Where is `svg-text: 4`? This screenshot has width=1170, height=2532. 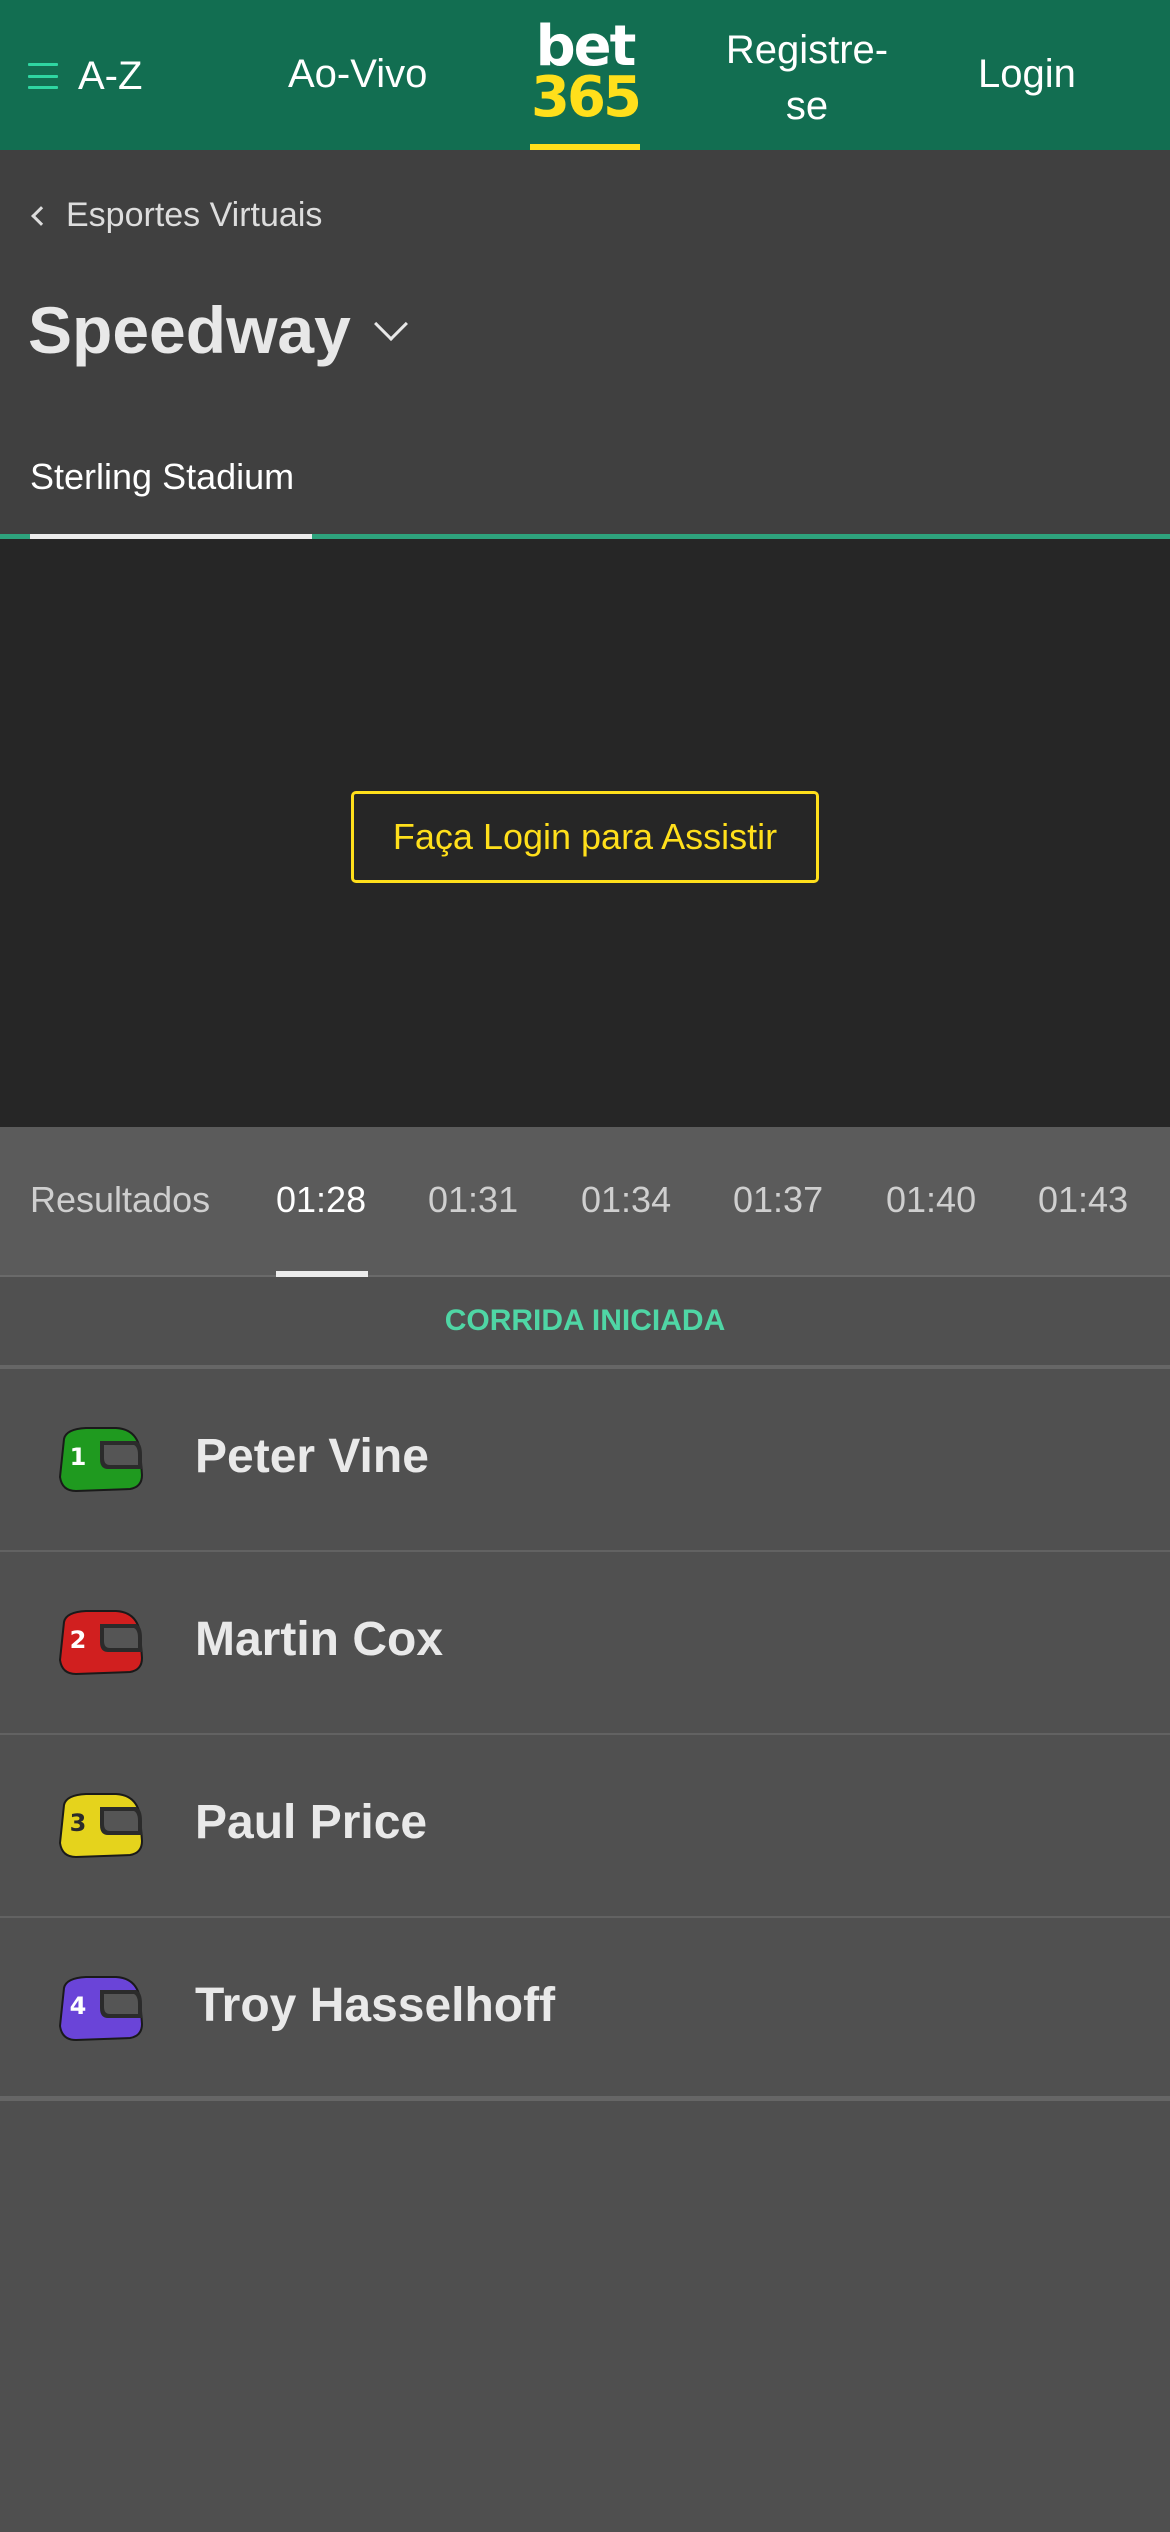 svg-text: 4 is located at coordinates (78, 2006).